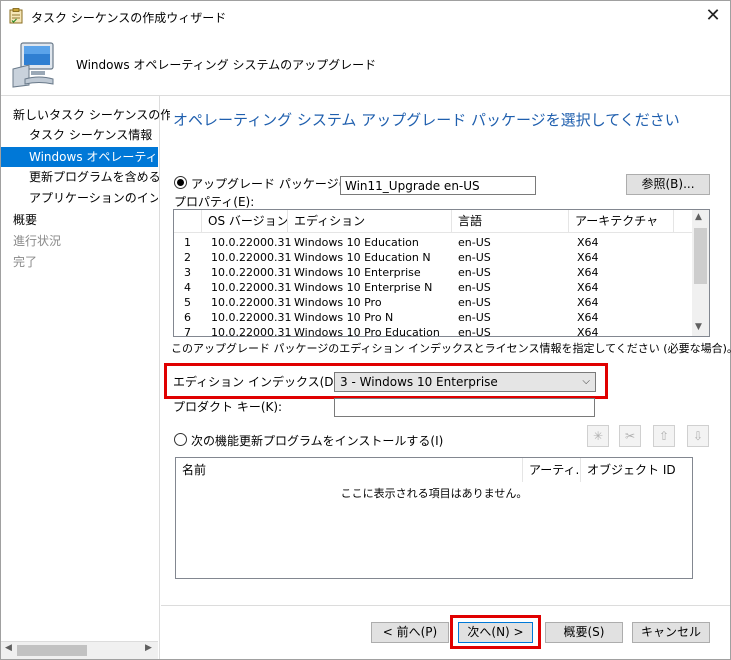  I want to click on cell-edition: Windows 10 Pro Education, so click(367, 331).